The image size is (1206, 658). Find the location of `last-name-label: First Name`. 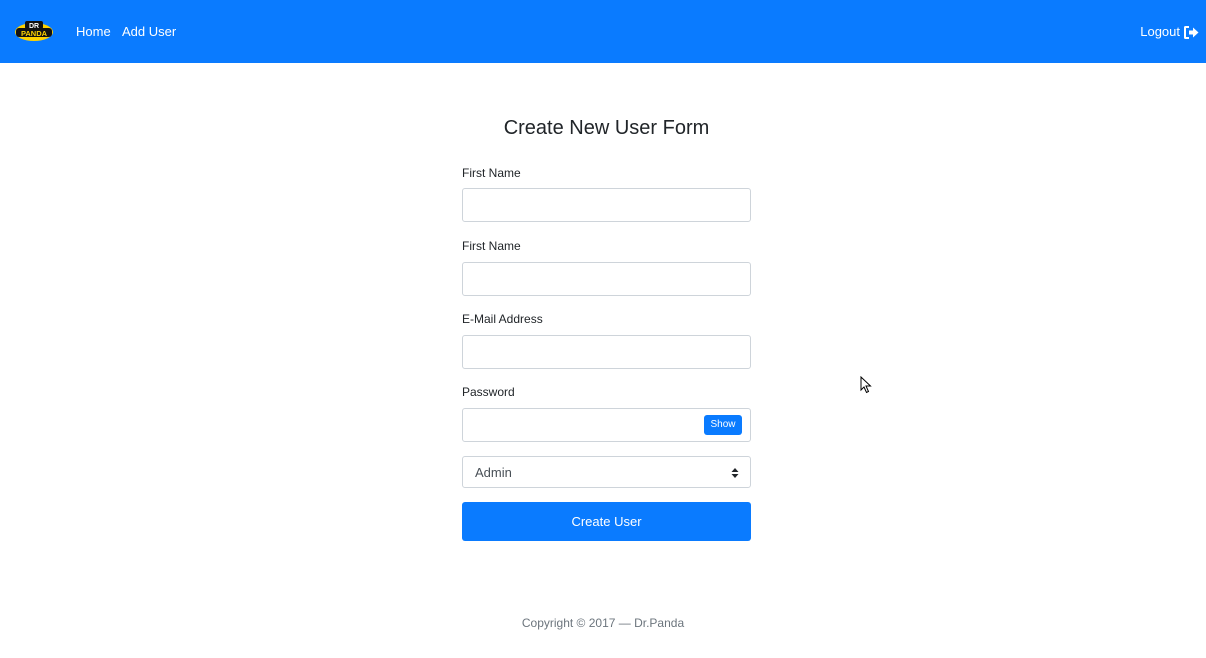

last-name-label: First Name is located at coordinates (491, 246).